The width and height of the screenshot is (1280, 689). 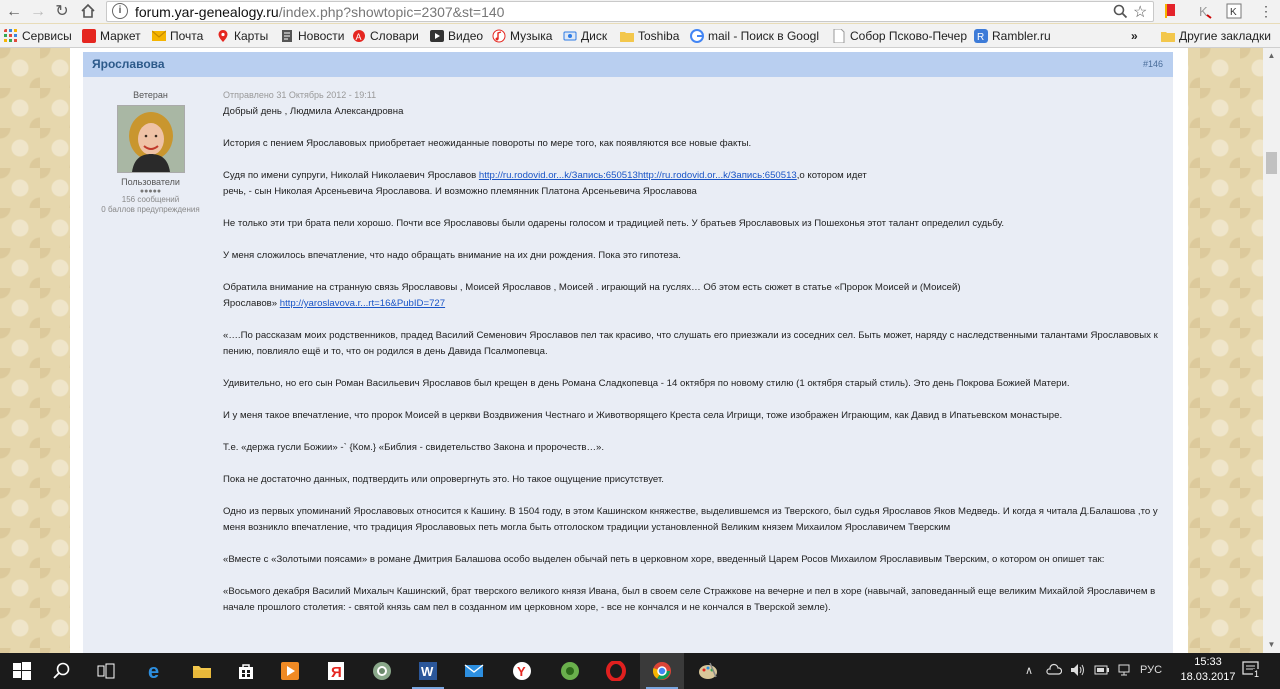 I want to click on tray-overflow-chevron-icon: ∧, so click(x=1029, y=670).